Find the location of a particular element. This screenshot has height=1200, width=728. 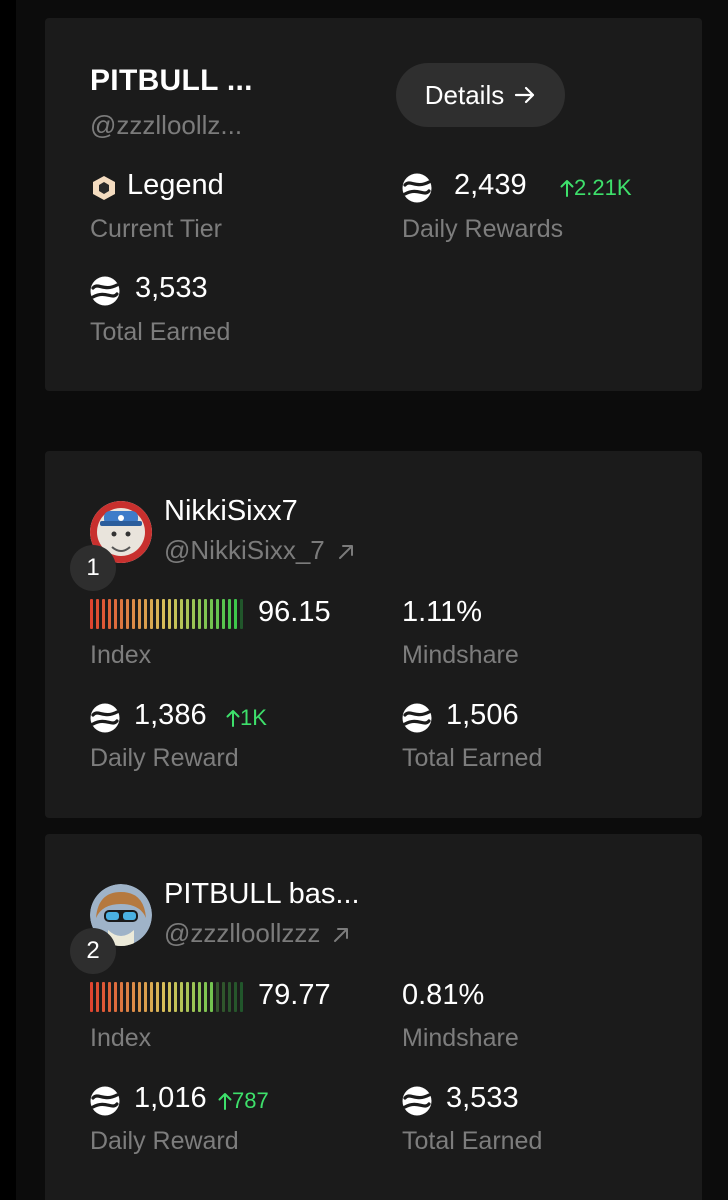

index-value: 79.77 is located at coordinates (294, 995).